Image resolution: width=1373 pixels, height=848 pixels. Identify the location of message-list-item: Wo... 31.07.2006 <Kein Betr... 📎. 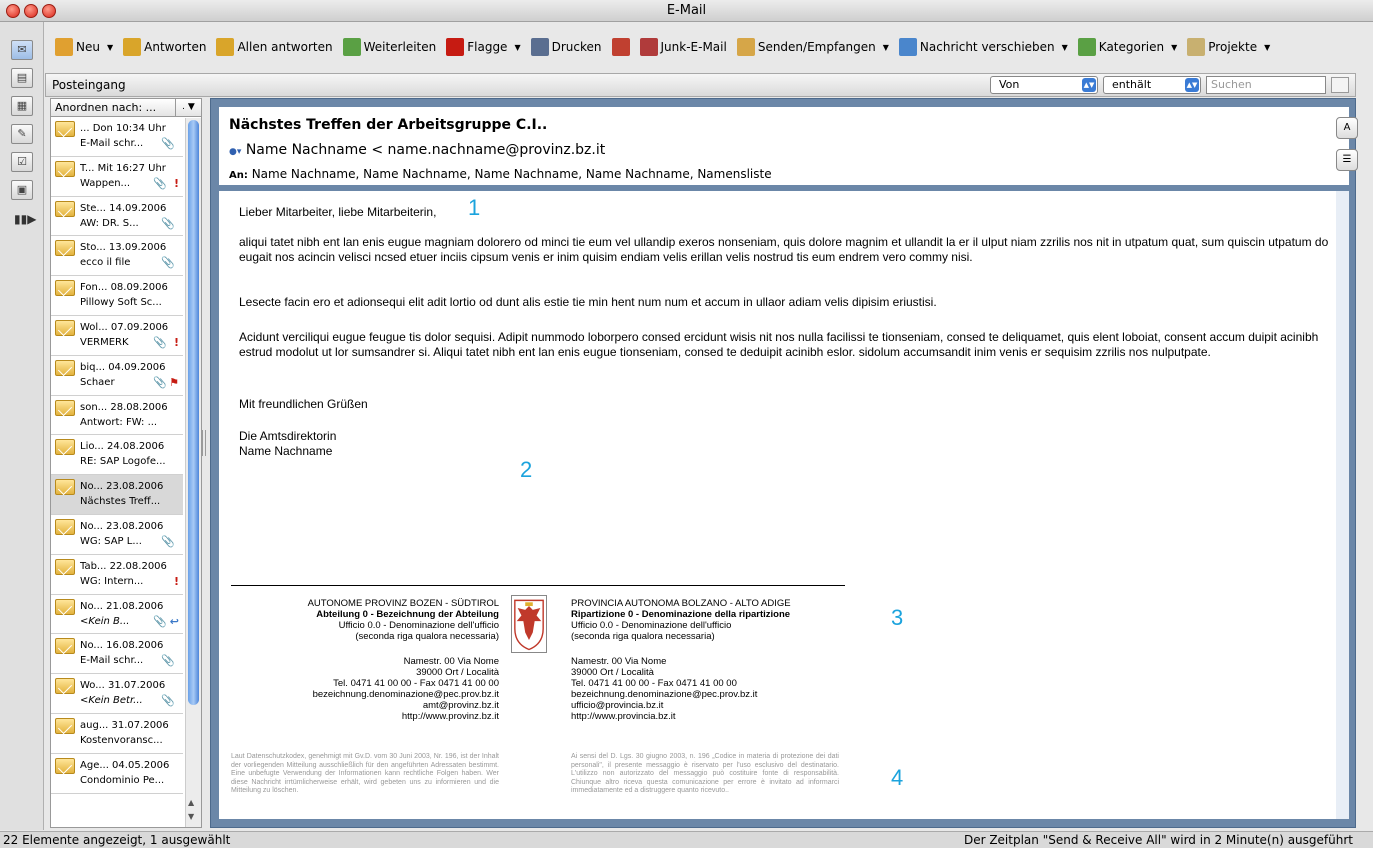
(117, 694).